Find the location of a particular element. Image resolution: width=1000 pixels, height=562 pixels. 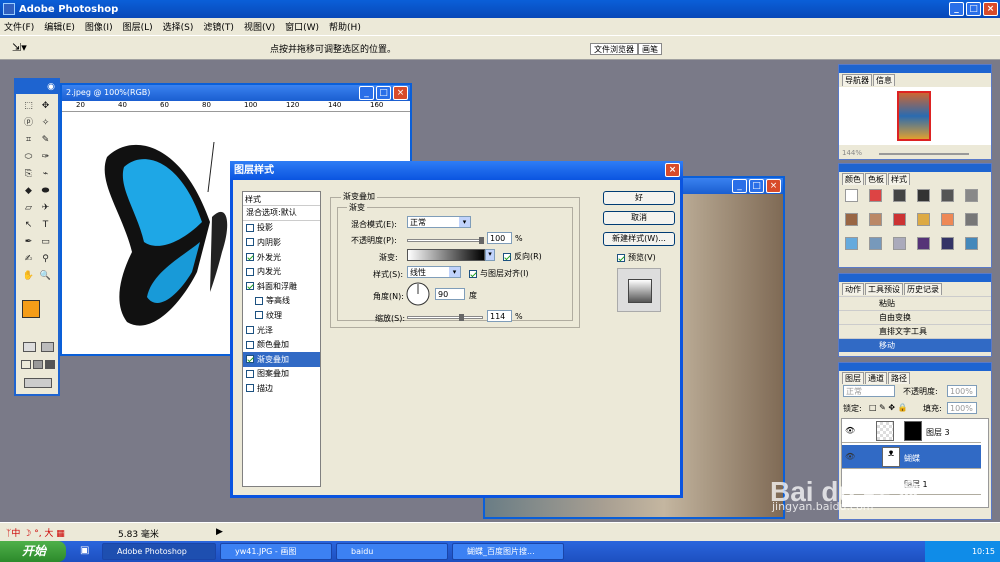

blending-options: 混合选项:默认 is located at coordinates (281, 213).